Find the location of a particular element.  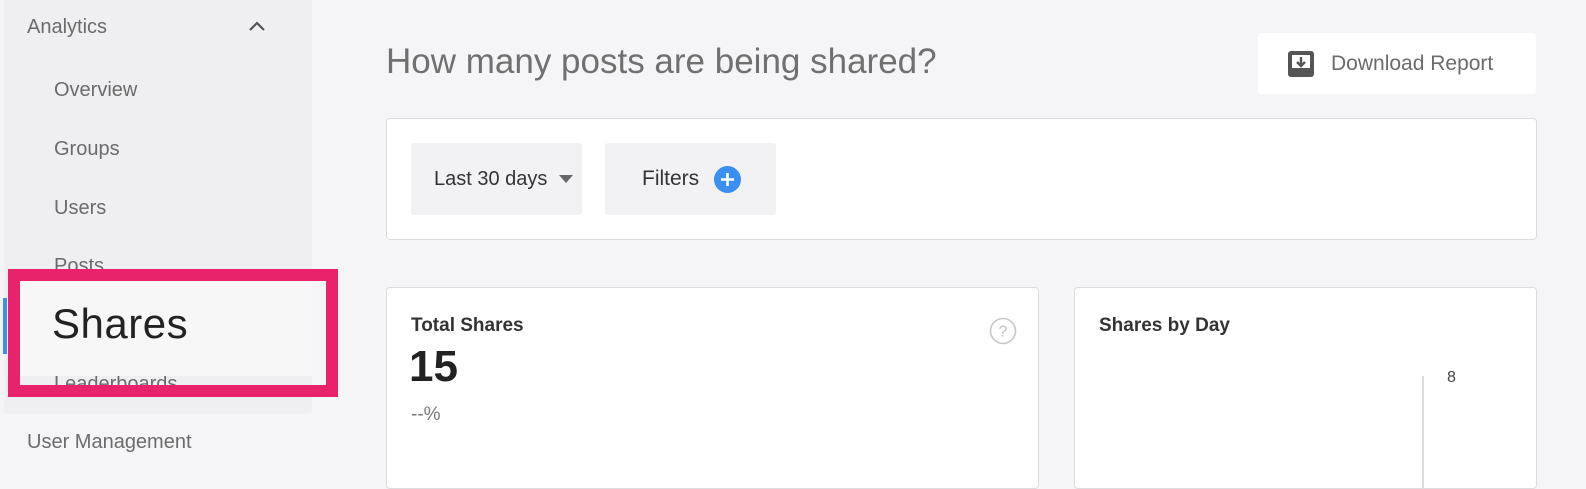

stat-value: 15 is located at coordinates (433, 366).